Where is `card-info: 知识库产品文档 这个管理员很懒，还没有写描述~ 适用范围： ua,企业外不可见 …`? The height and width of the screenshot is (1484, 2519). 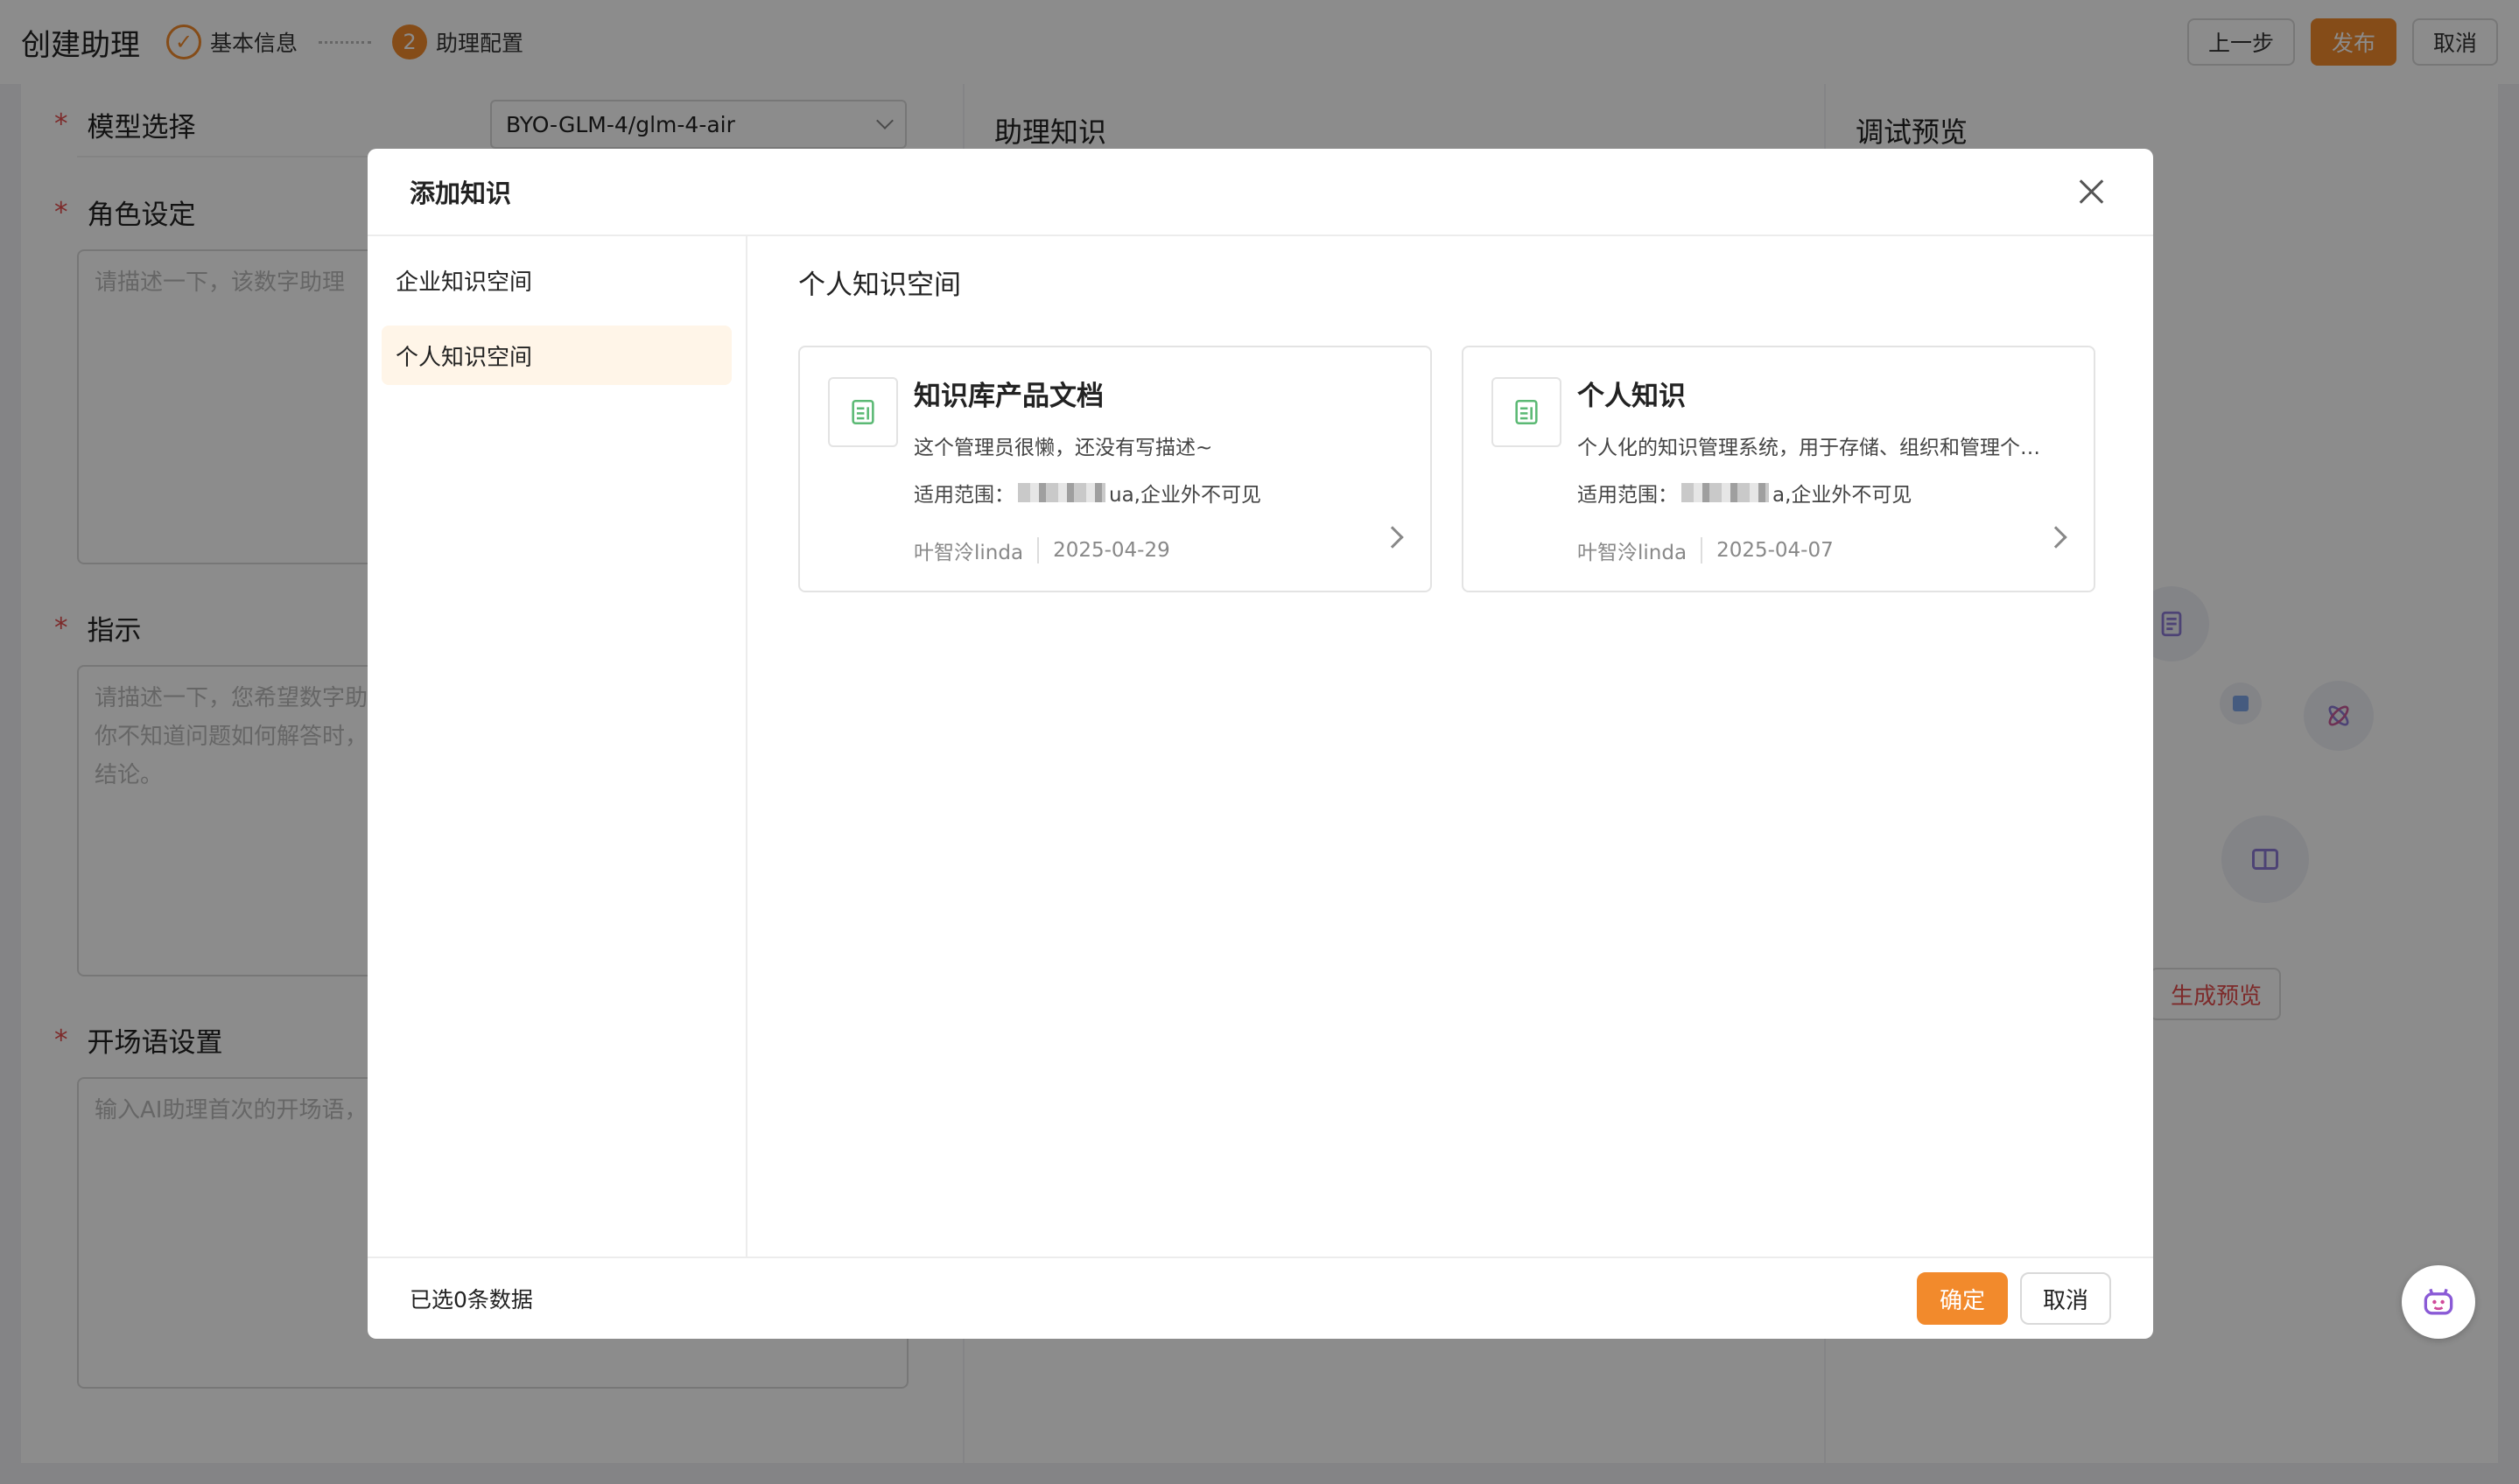 card-info: 知识库产品文档 这个管理员很懒，还没有写描述~ 适用范围： ua,企业外不可见 … is located at coordinates (1158, 484).